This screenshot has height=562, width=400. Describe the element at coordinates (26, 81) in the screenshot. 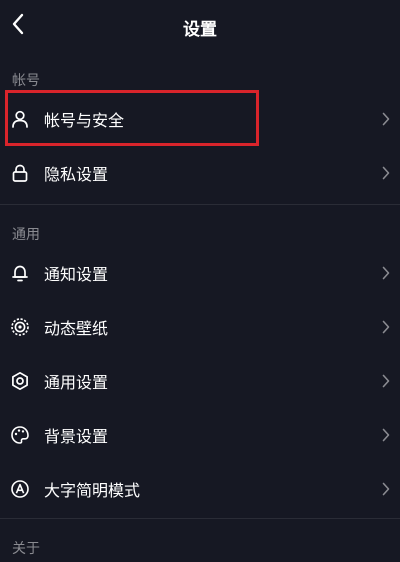

I see `section-label-account: 帐号` at that location.